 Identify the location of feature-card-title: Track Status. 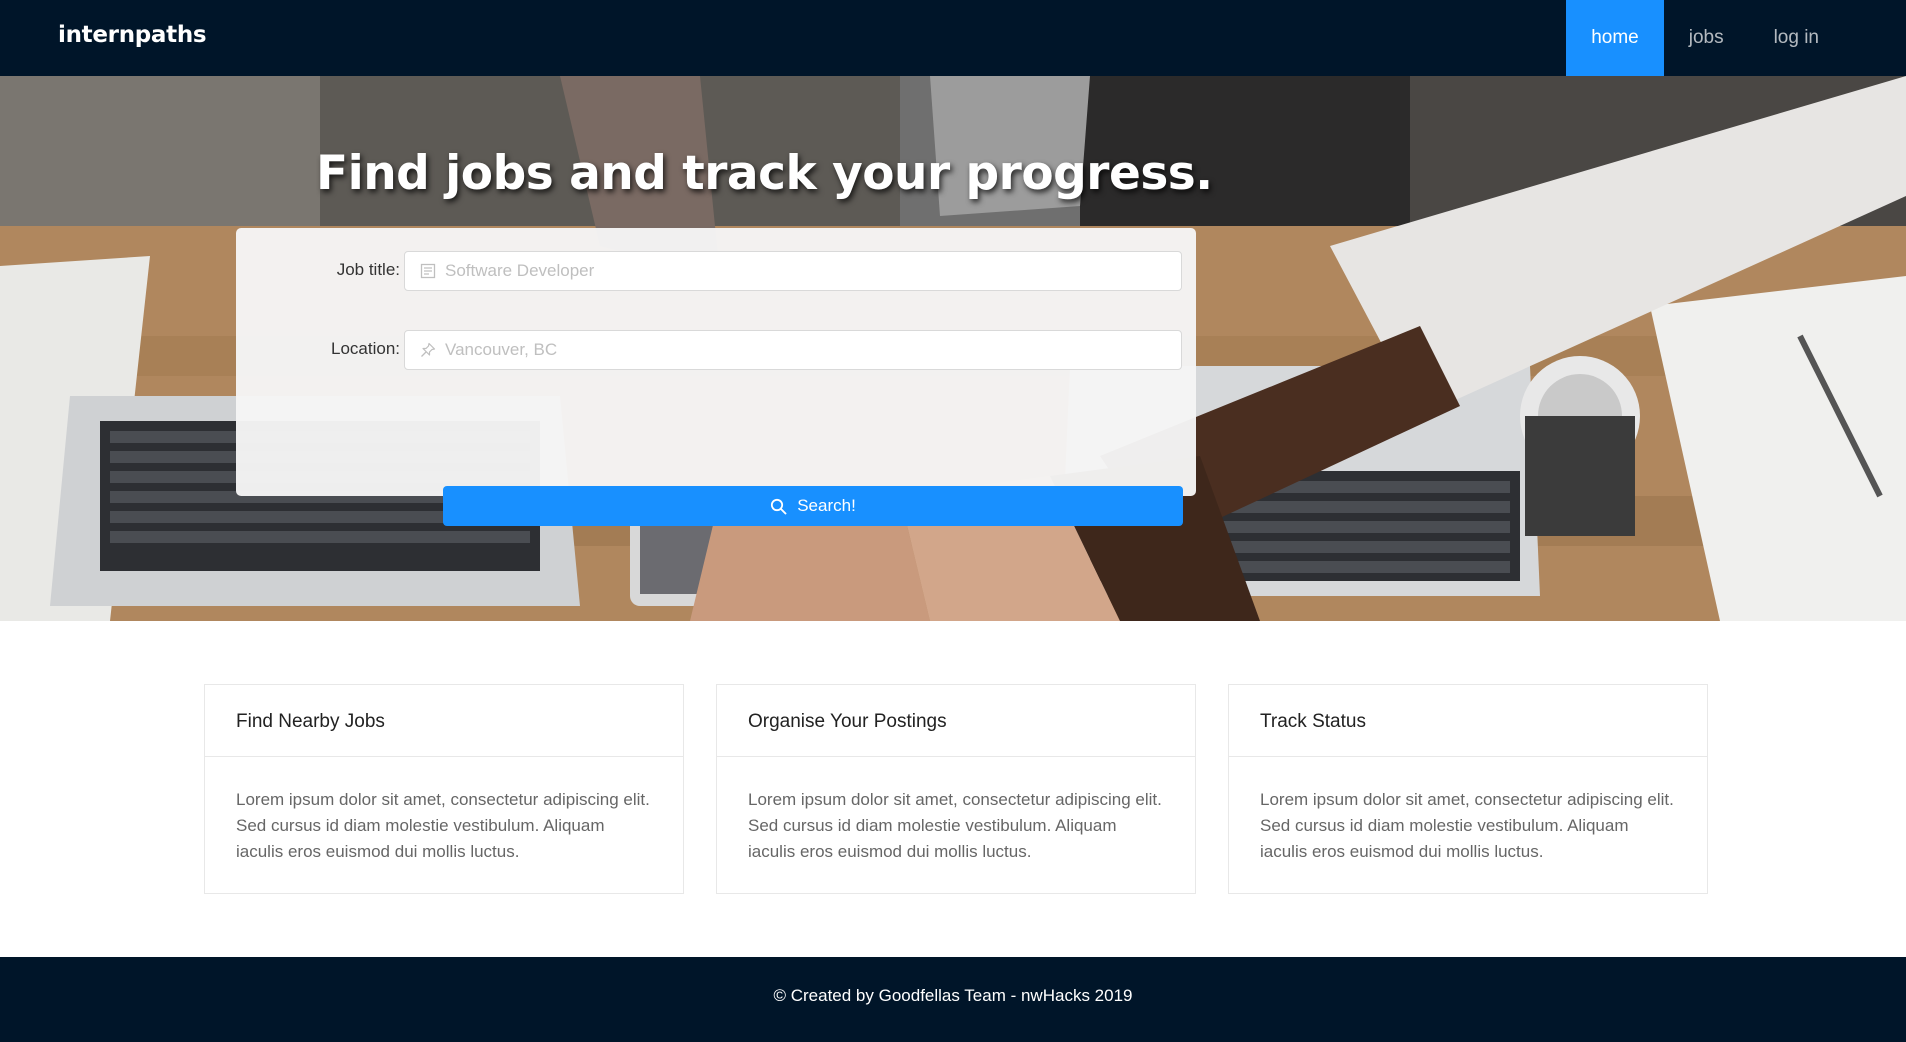
(1468, 721).